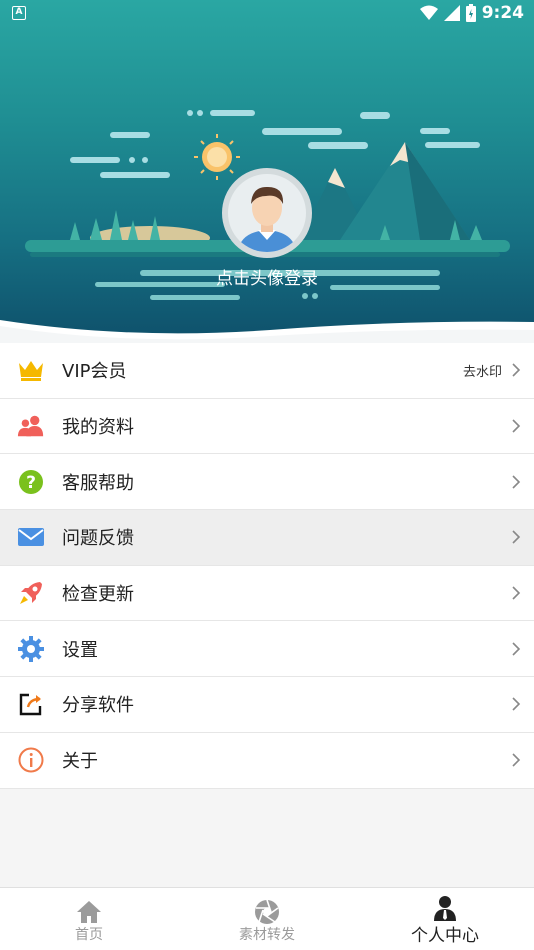 This screenshot has height=950, width=534. I want to click on avatar-button, so click(267, 213).